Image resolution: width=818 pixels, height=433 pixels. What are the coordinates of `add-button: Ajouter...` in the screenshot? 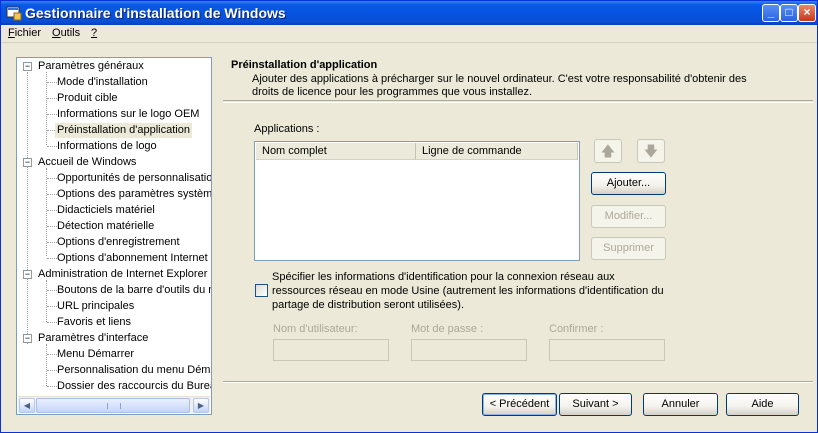 It's located at (628, 183).